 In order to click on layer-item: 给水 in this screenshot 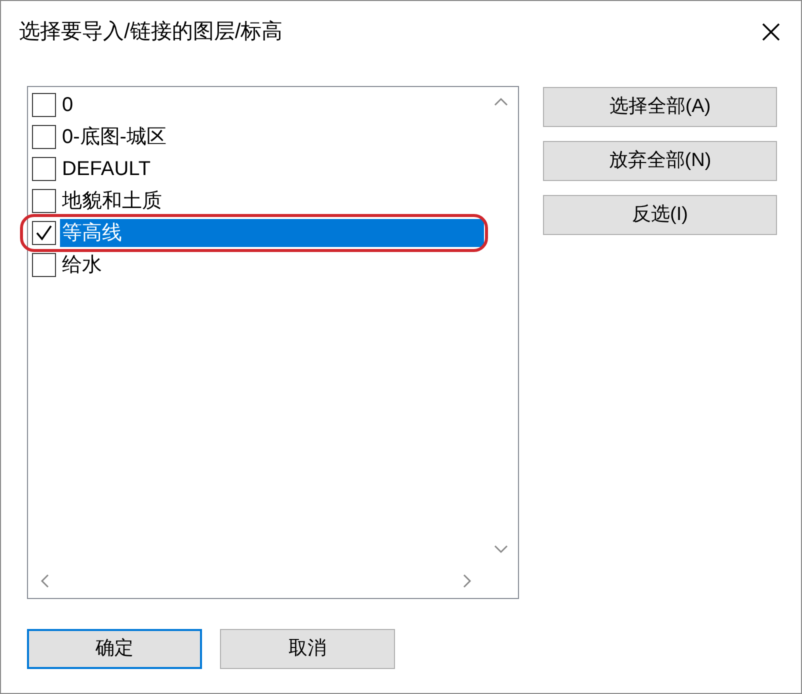, I will do `click(81, 265)`.